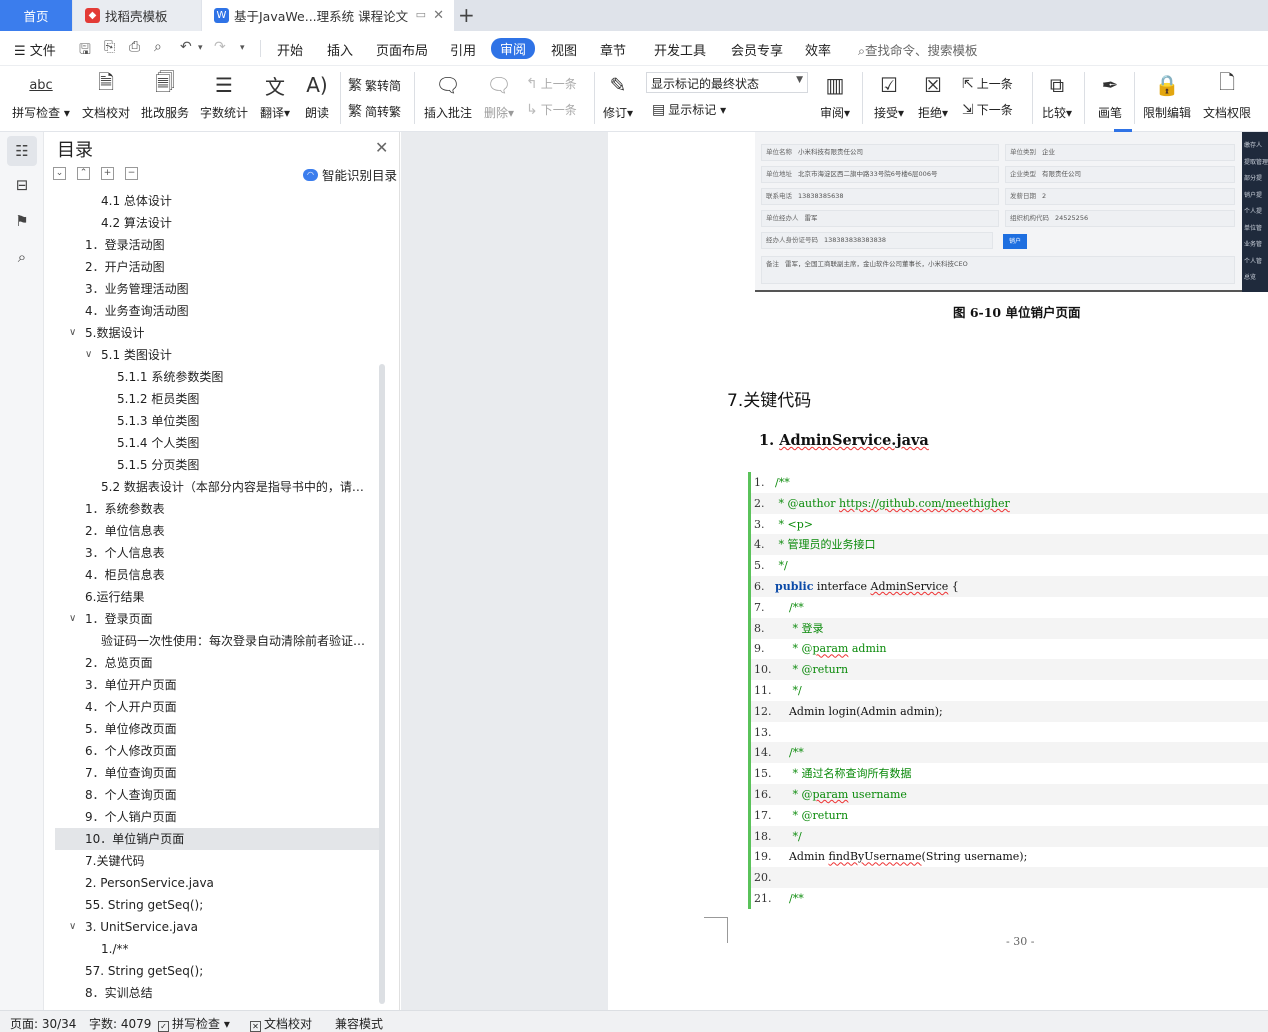 Image resolution: width=1268 pixels, height=1032 pixels. I want to click on menu-item-member: 会员专享, so click(757, 49).